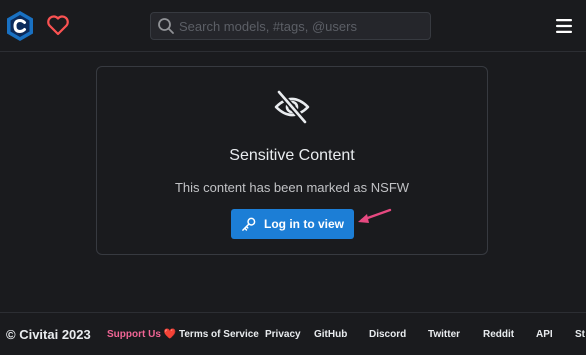  I want to click on eye-off-icon, so click(292, 107).